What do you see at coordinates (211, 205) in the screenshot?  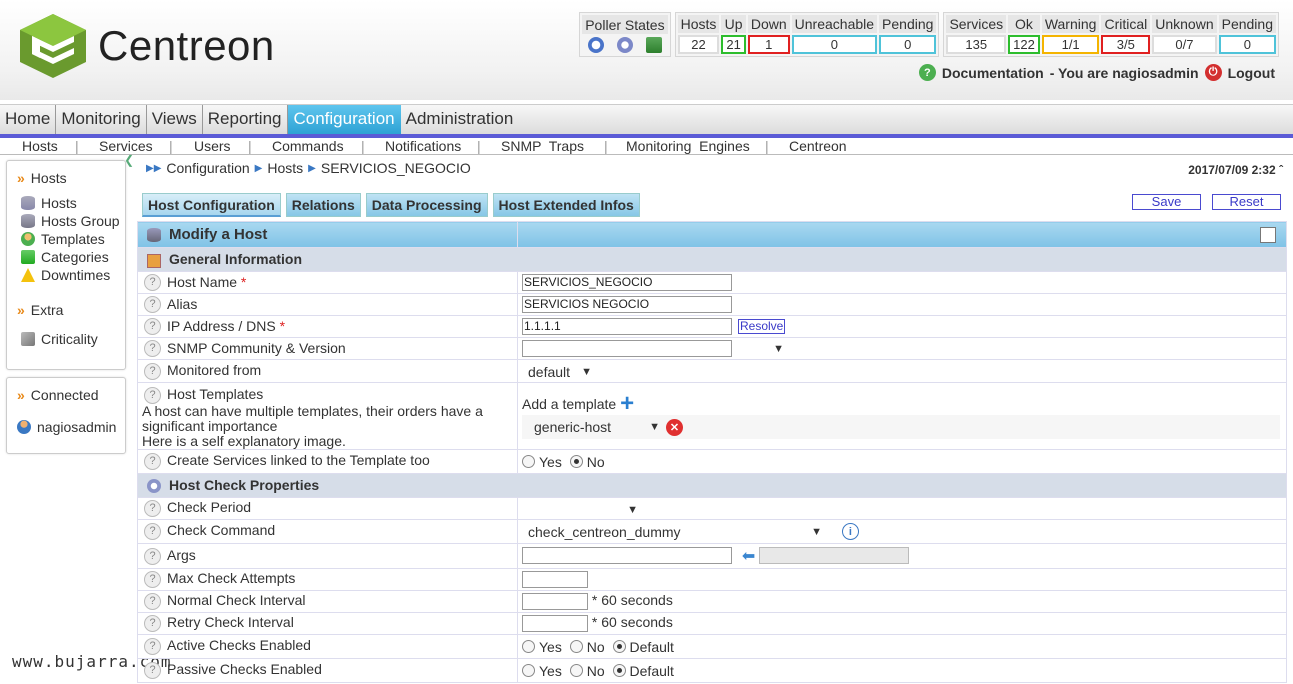 I see `tab-host-configuration: Host Configuration` at bounding box center [211, 205].